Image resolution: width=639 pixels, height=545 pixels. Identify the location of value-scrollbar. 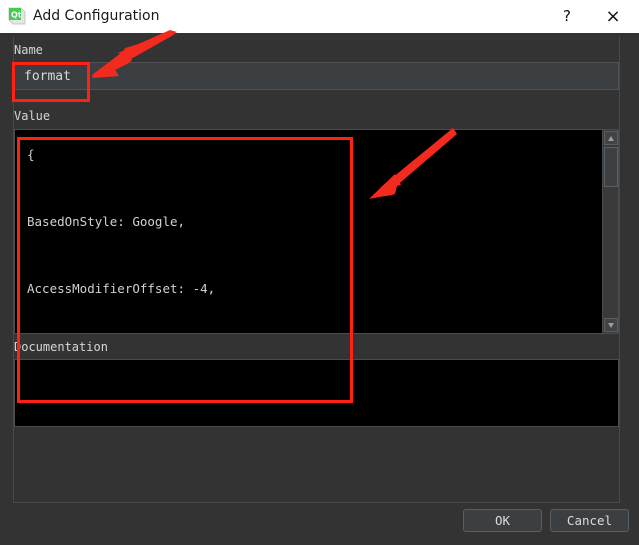
(610, 231).